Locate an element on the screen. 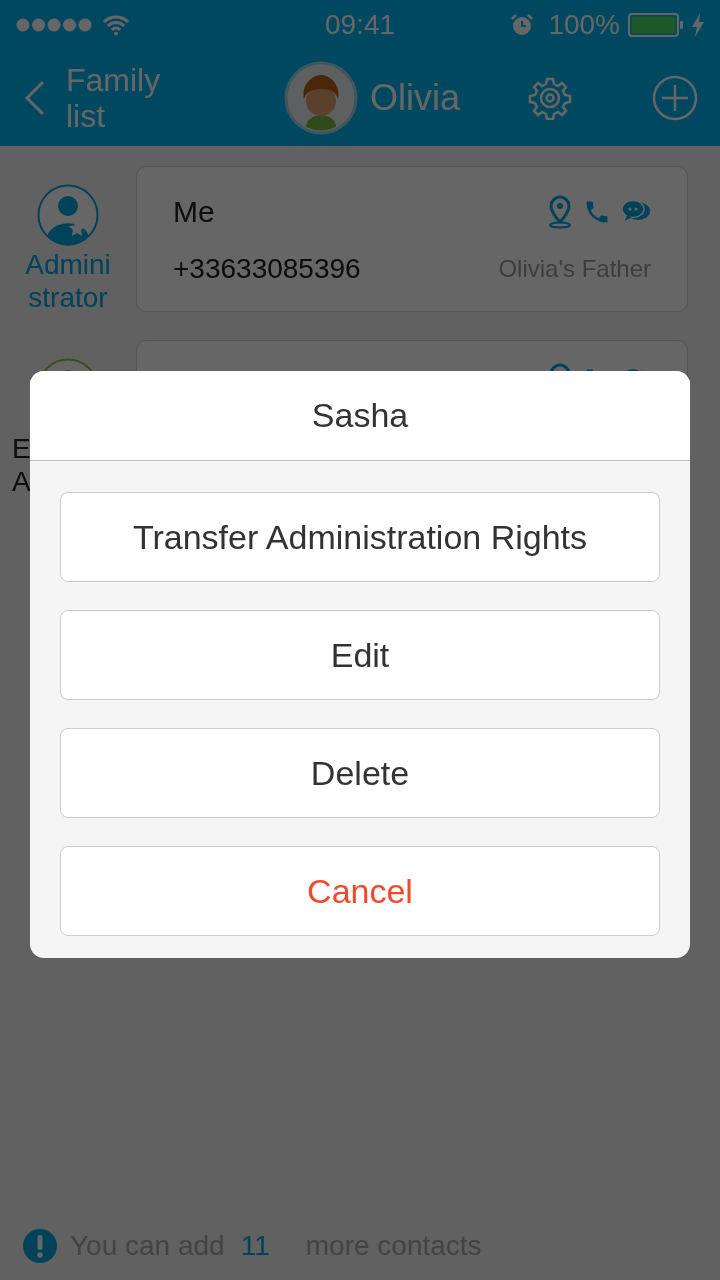 This screenshot has width=720, height=1280. action-button: Delete is located at coordinates (360, 773).